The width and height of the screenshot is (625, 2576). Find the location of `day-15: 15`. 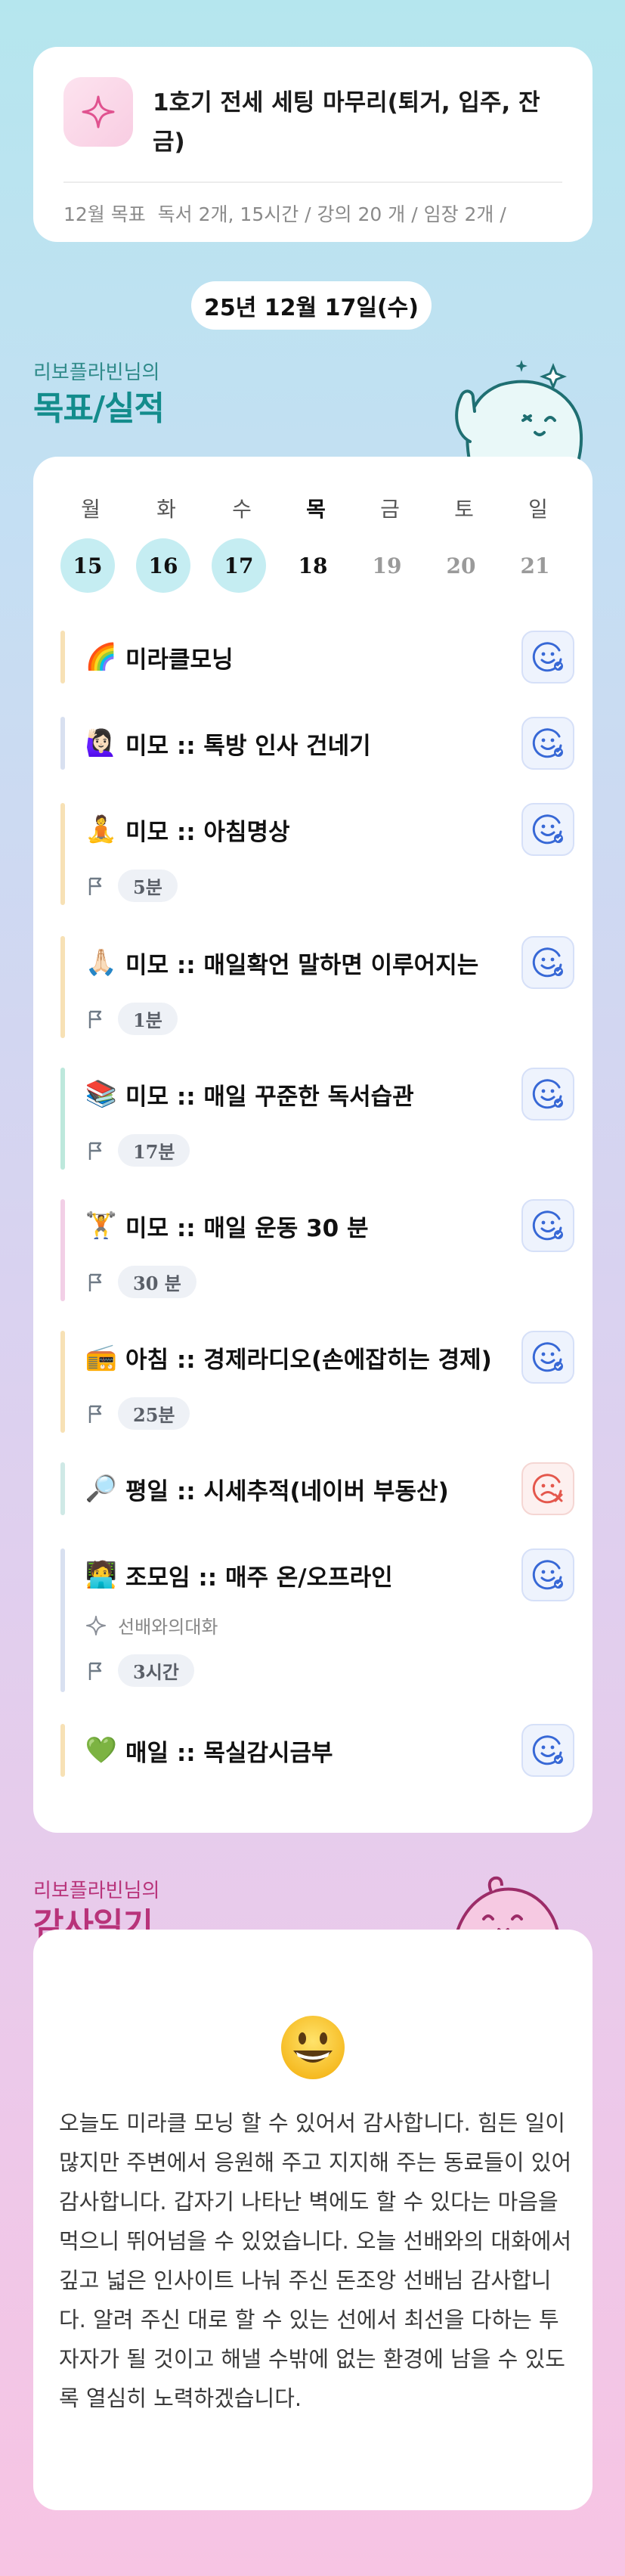

day-15: 15 is located at coordinates (87, 565).